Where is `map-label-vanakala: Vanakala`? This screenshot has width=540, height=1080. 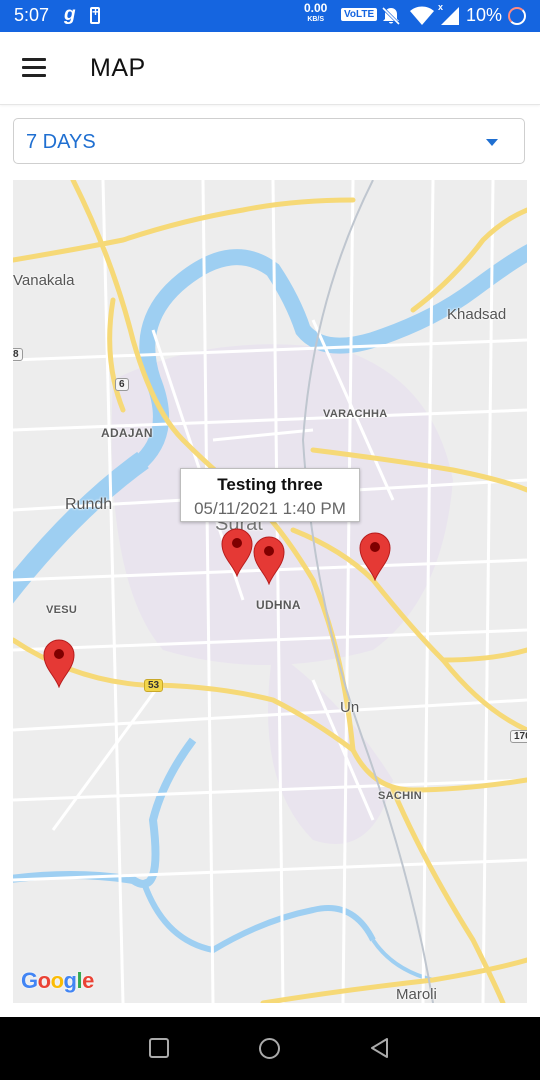 map-label-vanakala: Vanakala is located at coordinates (44, 280).